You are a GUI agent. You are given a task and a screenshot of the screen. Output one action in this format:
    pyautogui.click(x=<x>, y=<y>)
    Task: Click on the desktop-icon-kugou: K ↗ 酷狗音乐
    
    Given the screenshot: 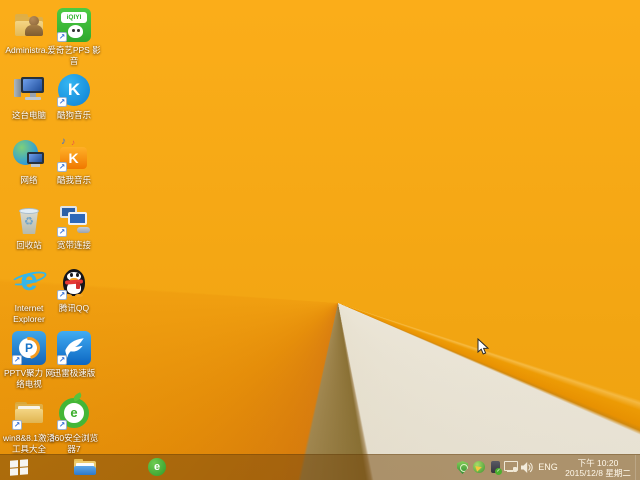 What is the action you would take?
    pyautogui.click(x=74, y=97)
    